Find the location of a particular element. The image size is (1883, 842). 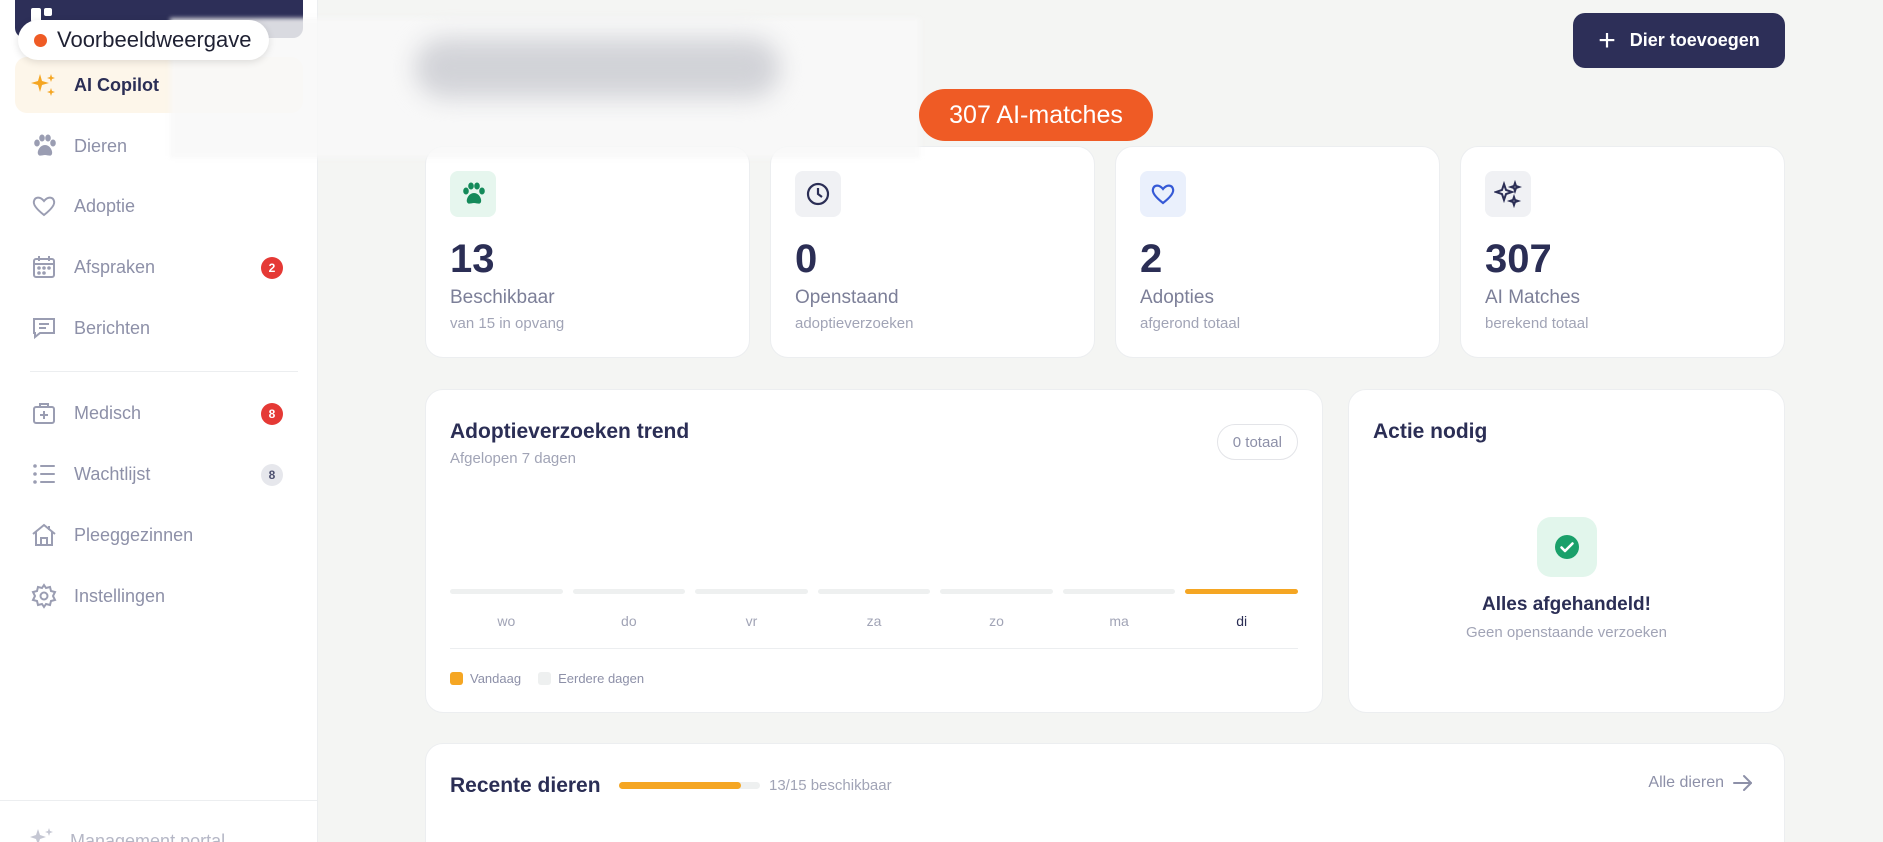

availability-progress is located at coordinates (689, 785).